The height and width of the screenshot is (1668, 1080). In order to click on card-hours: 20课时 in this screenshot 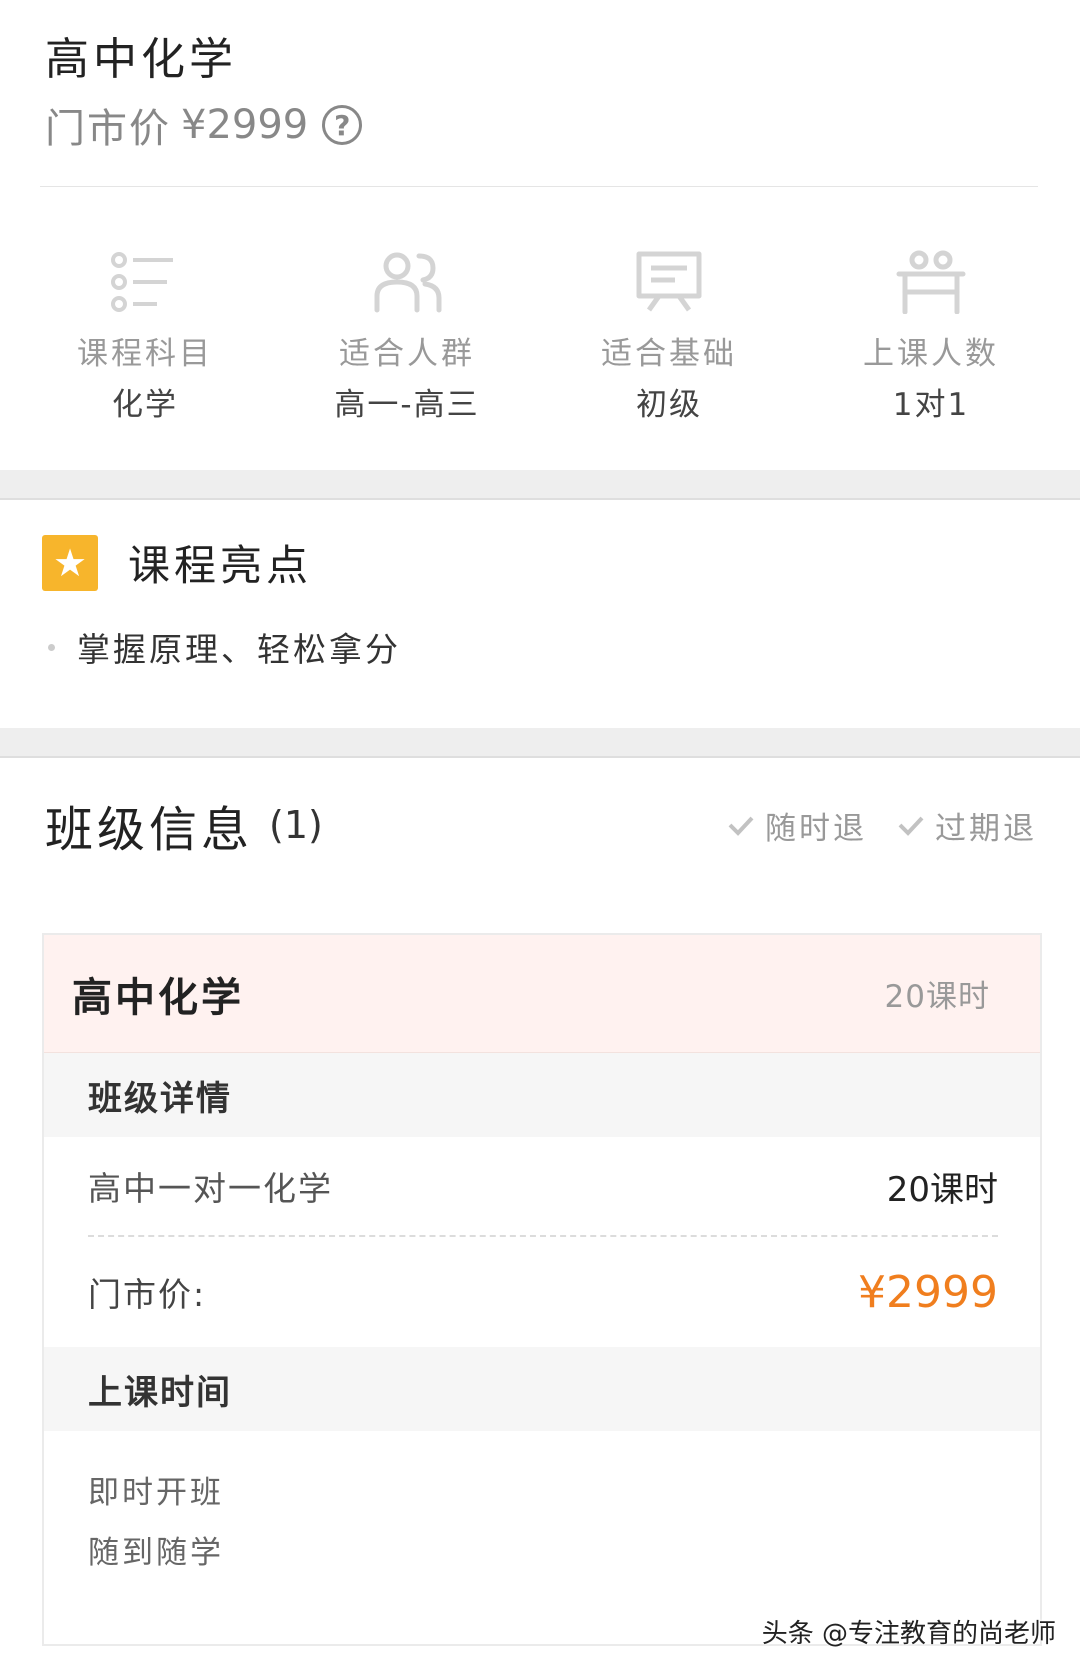, I will do `click(937, 997)`.